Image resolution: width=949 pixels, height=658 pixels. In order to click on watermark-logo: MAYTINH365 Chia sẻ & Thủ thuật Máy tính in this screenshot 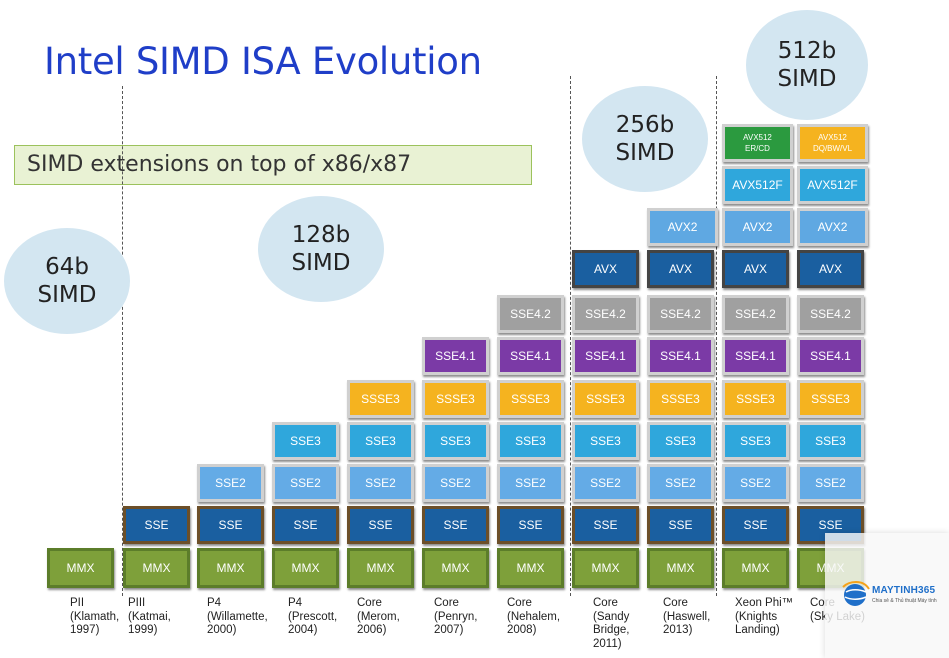, I will do `click(887, 595)`.